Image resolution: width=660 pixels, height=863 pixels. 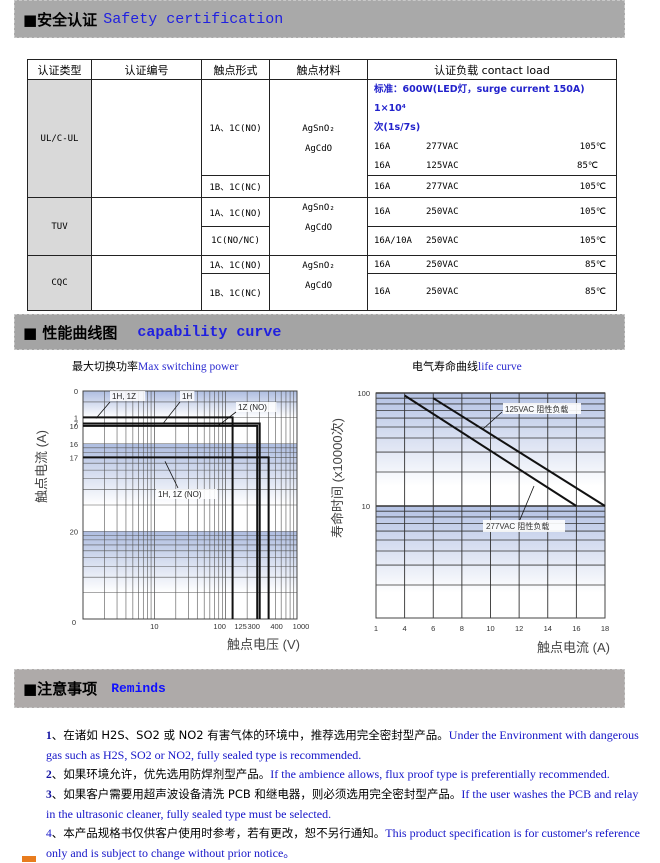 I want to click on header-cert-number: 认证编号, so click(x=146, y=69).